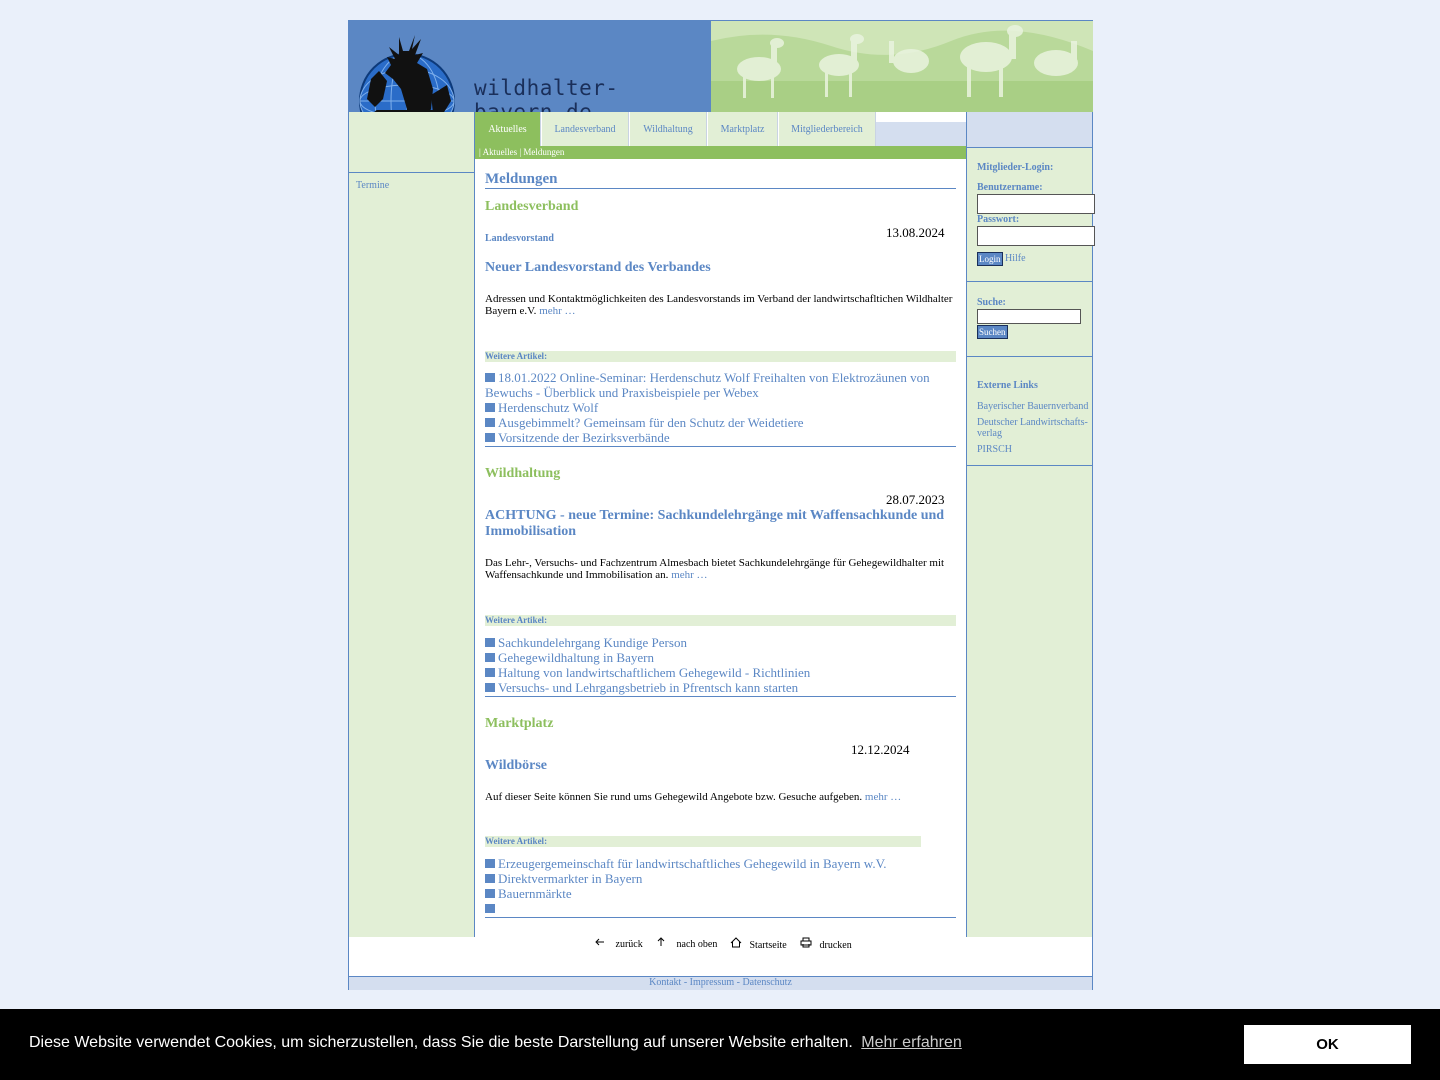  I want to click on page-title: Meldungen, so click(521, 179).